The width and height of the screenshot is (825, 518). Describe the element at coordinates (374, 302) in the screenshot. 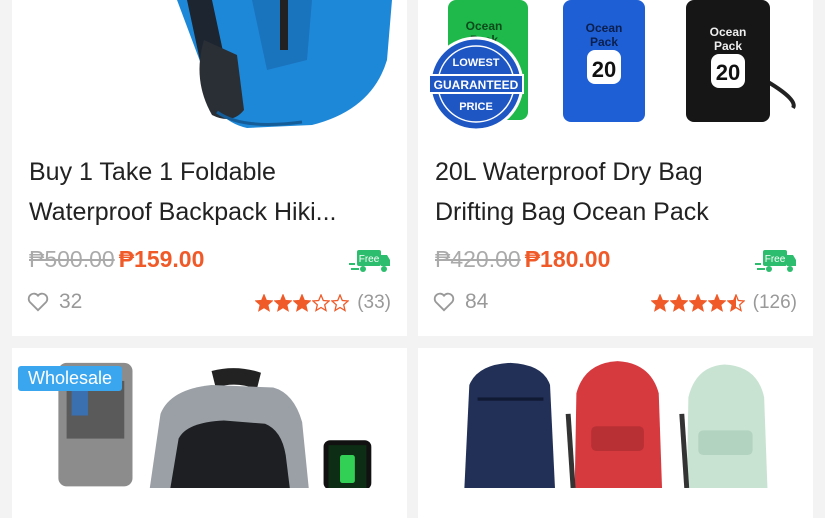

I see `review-count: (33)` at that location.